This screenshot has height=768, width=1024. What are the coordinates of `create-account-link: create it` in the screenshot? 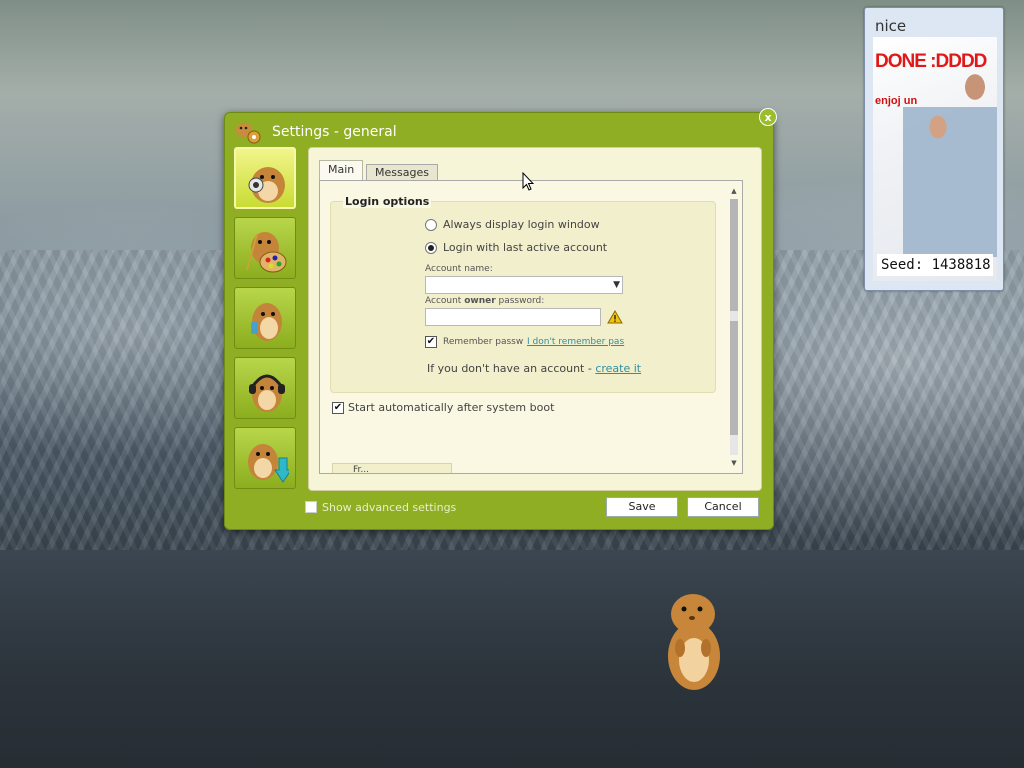 It's located at (618, 368).